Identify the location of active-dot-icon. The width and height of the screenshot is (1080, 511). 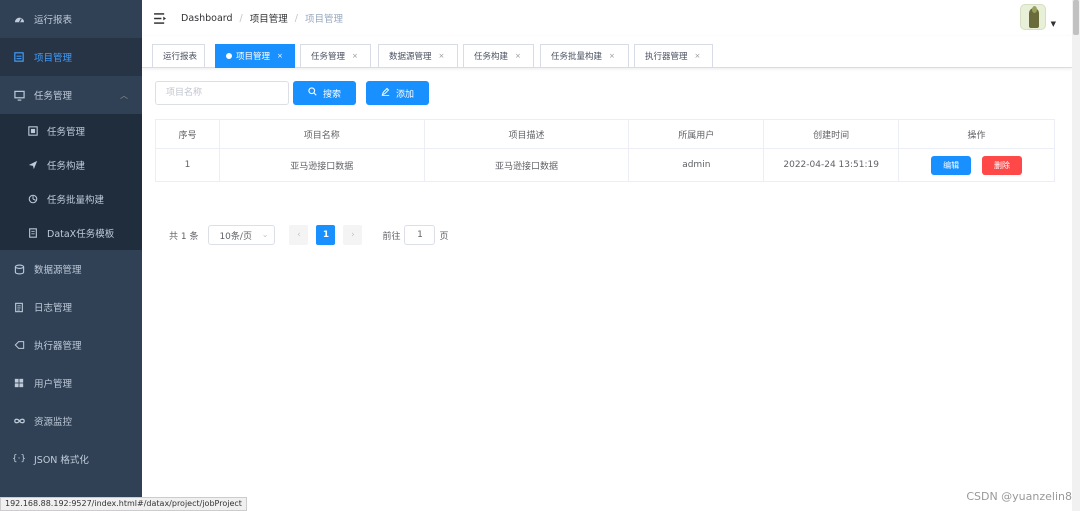
(229, 56).